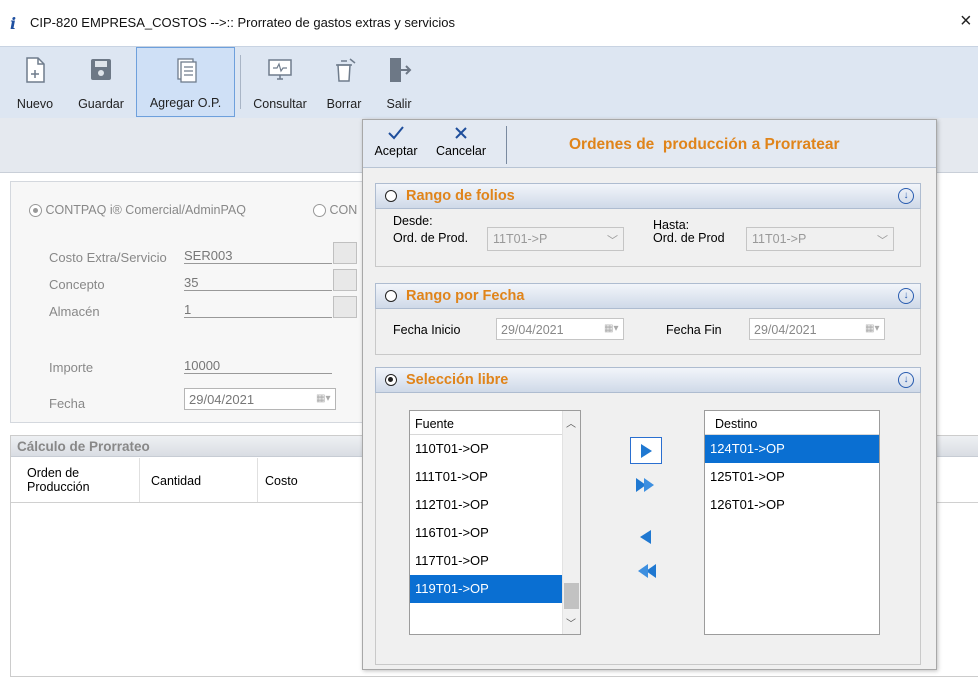  I want to click on move-all-right-button, so click(646, 484).